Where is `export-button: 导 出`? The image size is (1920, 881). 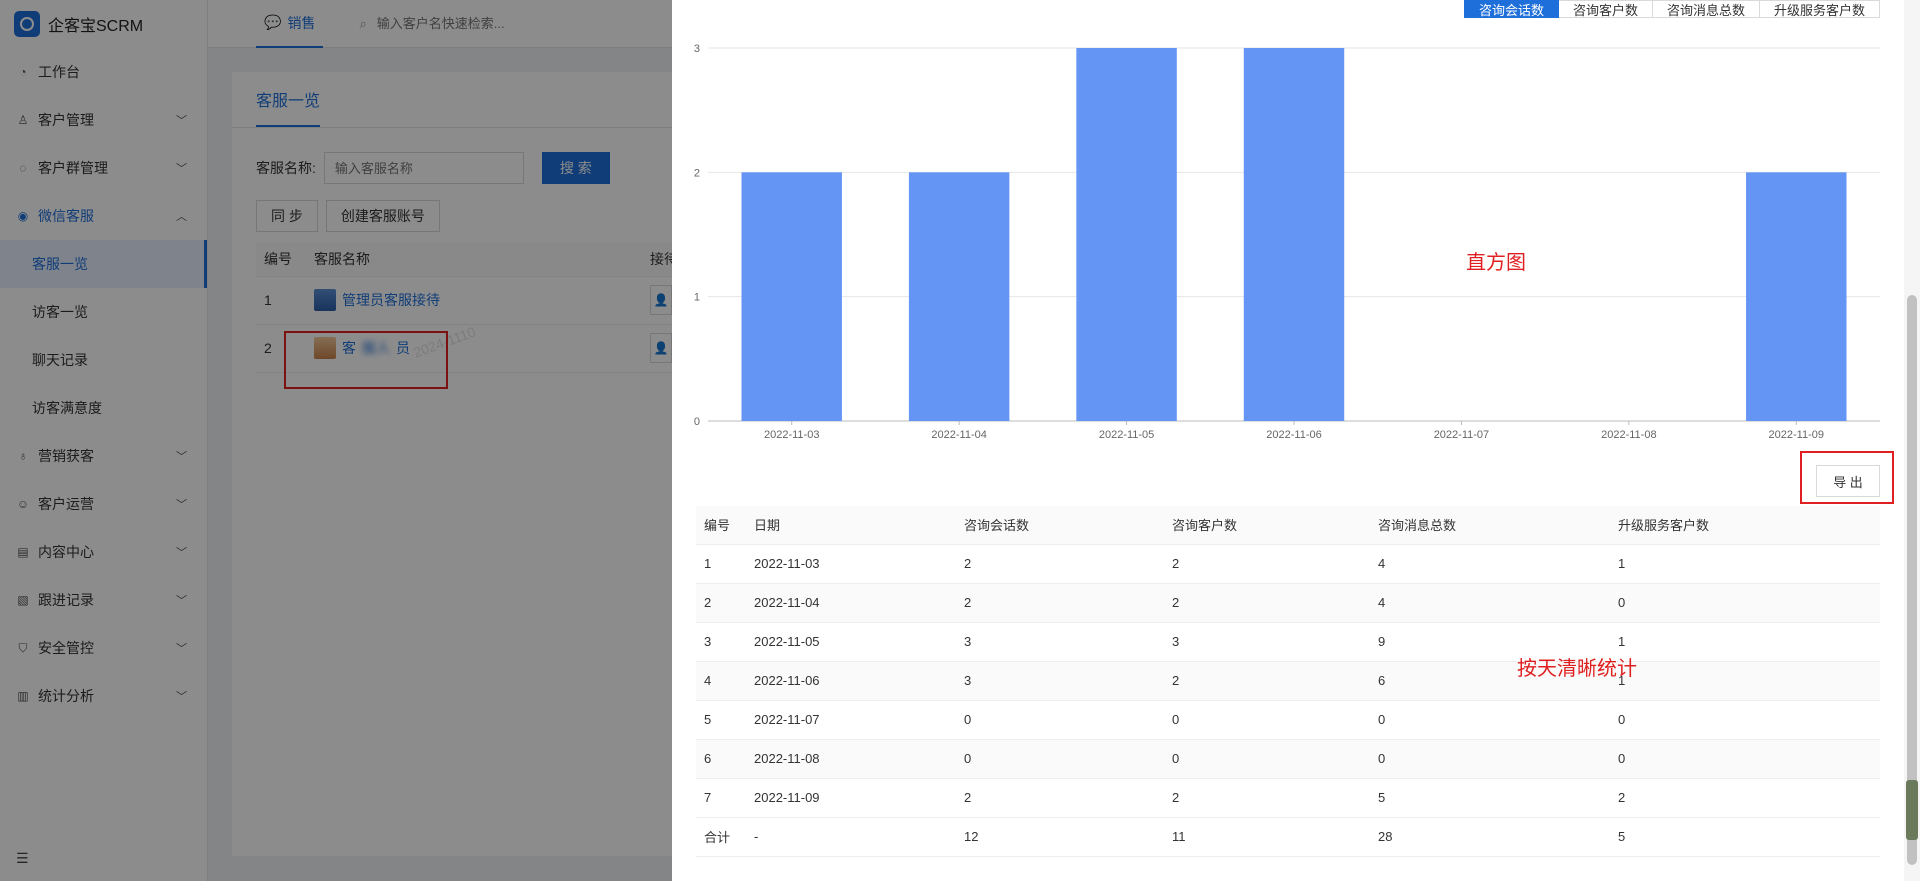
export-button: 导 出 is located at coordinates (1848, 481).